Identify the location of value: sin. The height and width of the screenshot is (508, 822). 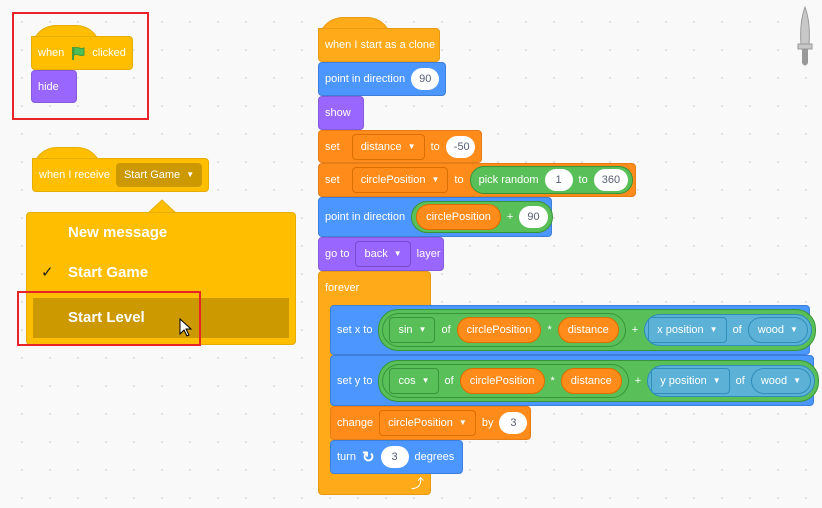
(405, 330).